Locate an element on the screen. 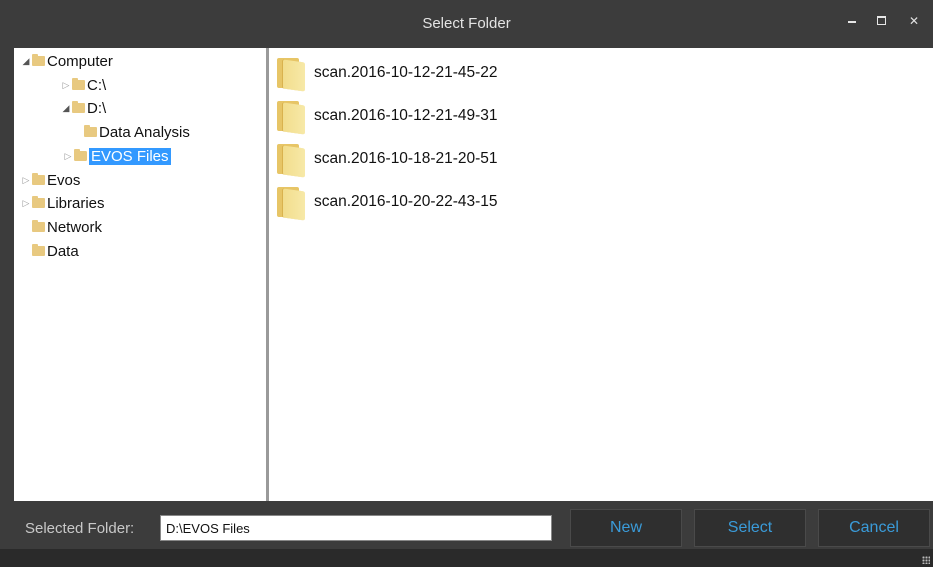 The width and height of the screenshot is (933, 567). tree-node-computer: ◢ Computer is located at coordinates (66, 61).